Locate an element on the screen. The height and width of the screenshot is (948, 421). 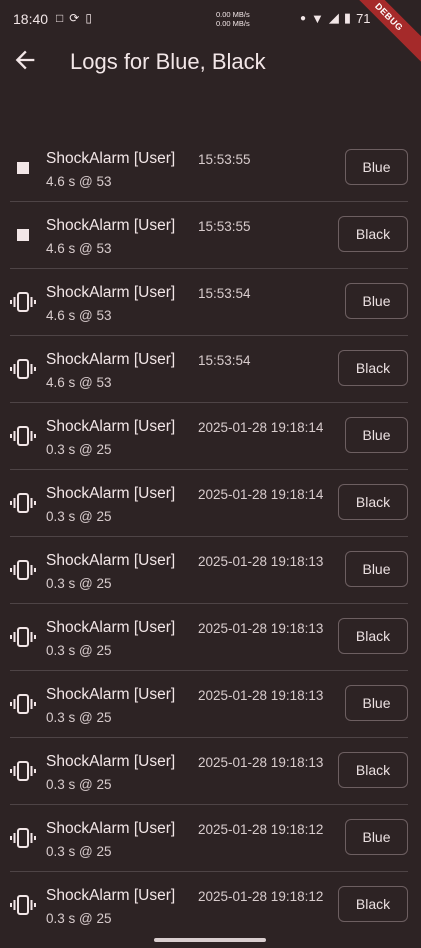
system-icons: ● ▼ ◢ ▮ 71 is located at coordinates (335, 18).